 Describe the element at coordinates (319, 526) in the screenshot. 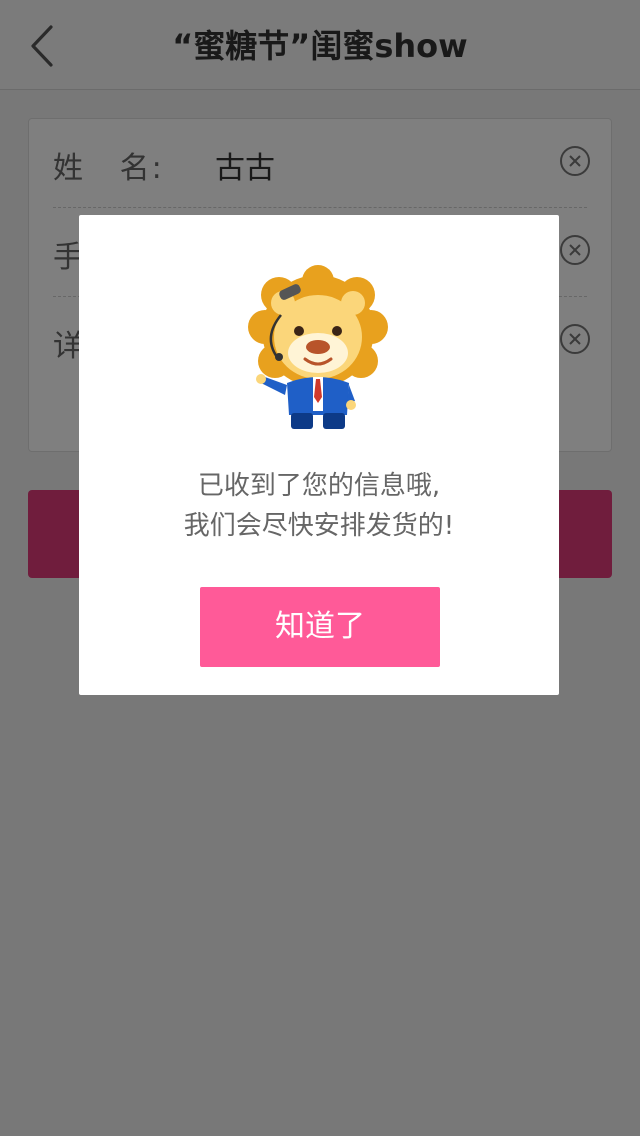

I see `dialog-message-line2: 我们会尽快安排发货的!` at that location.